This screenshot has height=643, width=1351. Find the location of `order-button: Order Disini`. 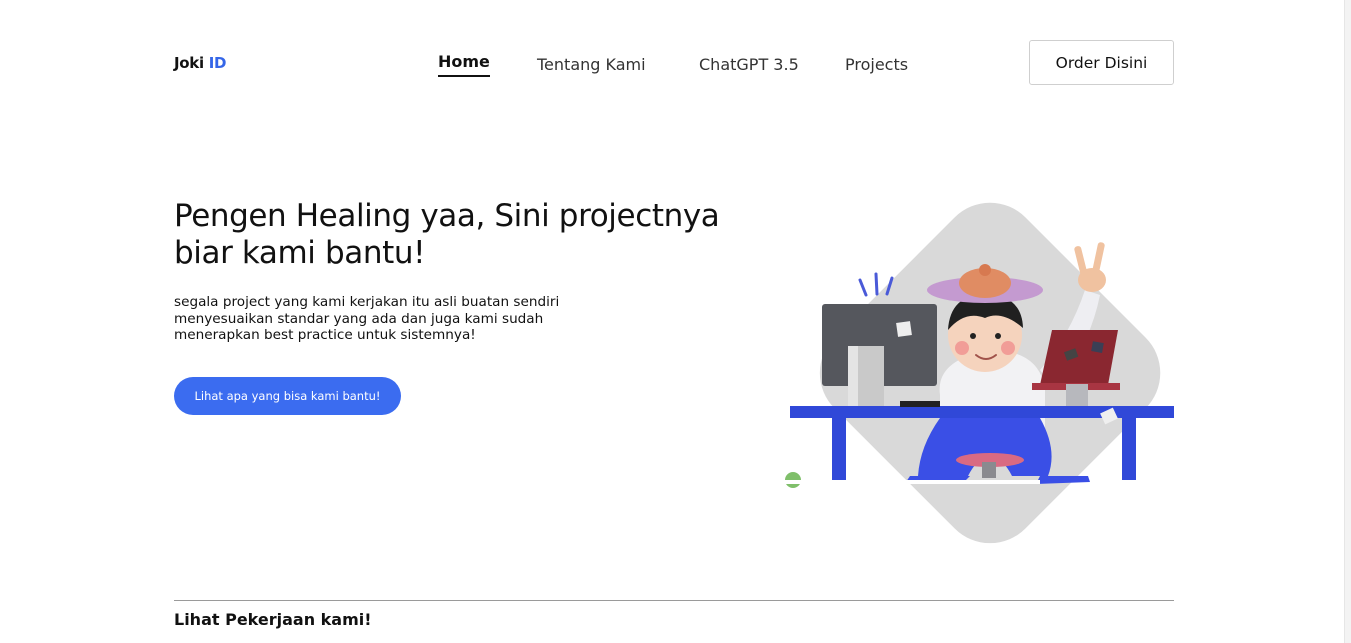

order-button: Order Disini is located at coordinates (1101, 62).